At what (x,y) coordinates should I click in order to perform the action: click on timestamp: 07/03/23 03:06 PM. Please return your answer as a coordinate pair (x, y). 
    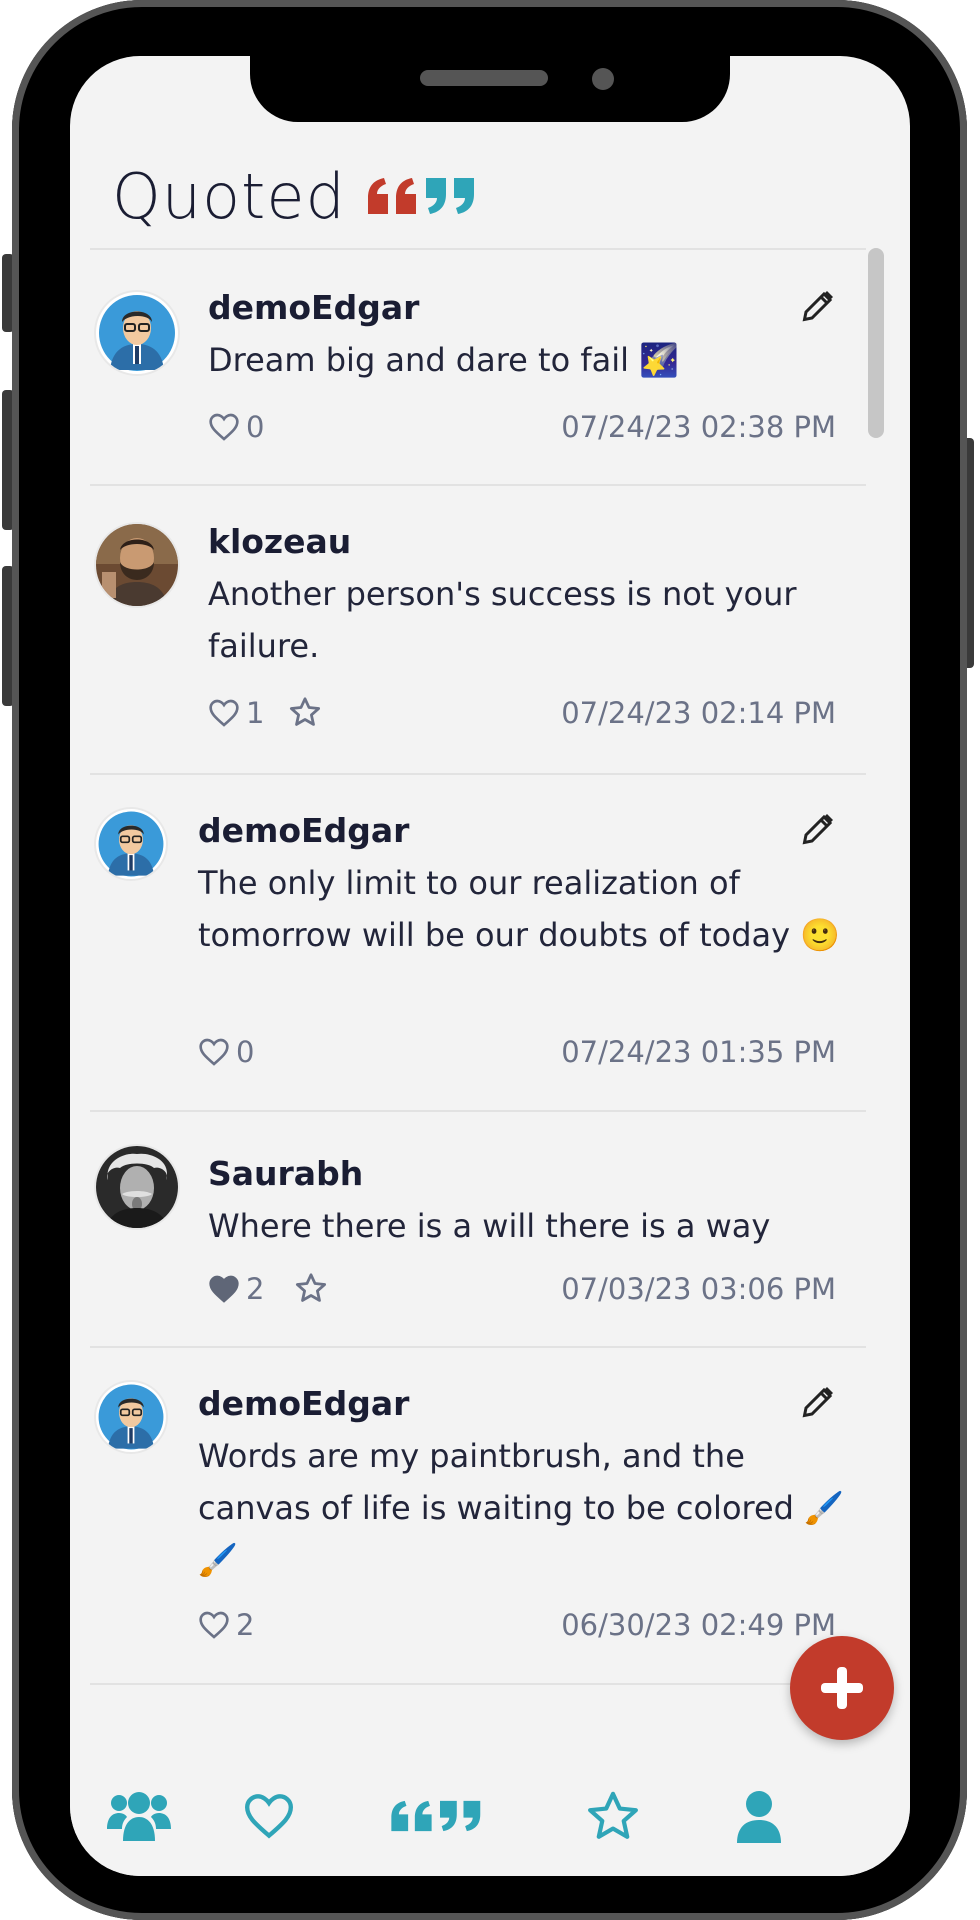
    Looking at the image, I should click on (698, 1289).